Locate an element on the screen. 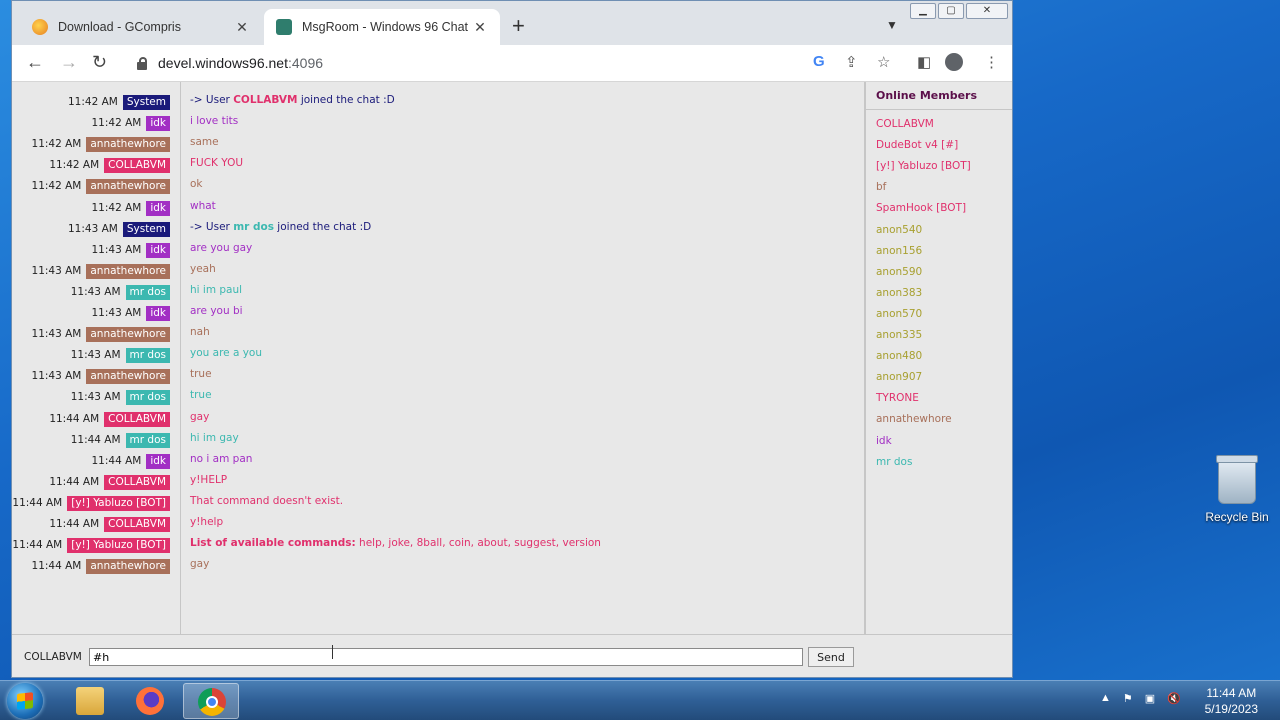  forward-arrow-icon: → is located at coordinates (69, 62).